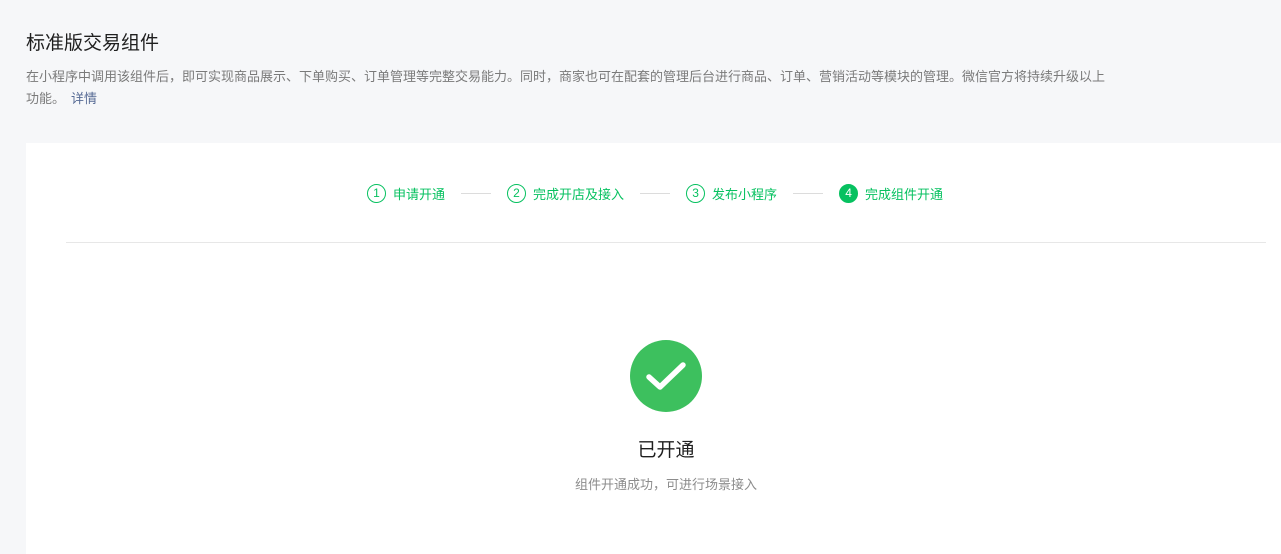 This screenshot has height=554, width=1281. I want to click on step-3: 3 发布小程序, so click(732, 193).